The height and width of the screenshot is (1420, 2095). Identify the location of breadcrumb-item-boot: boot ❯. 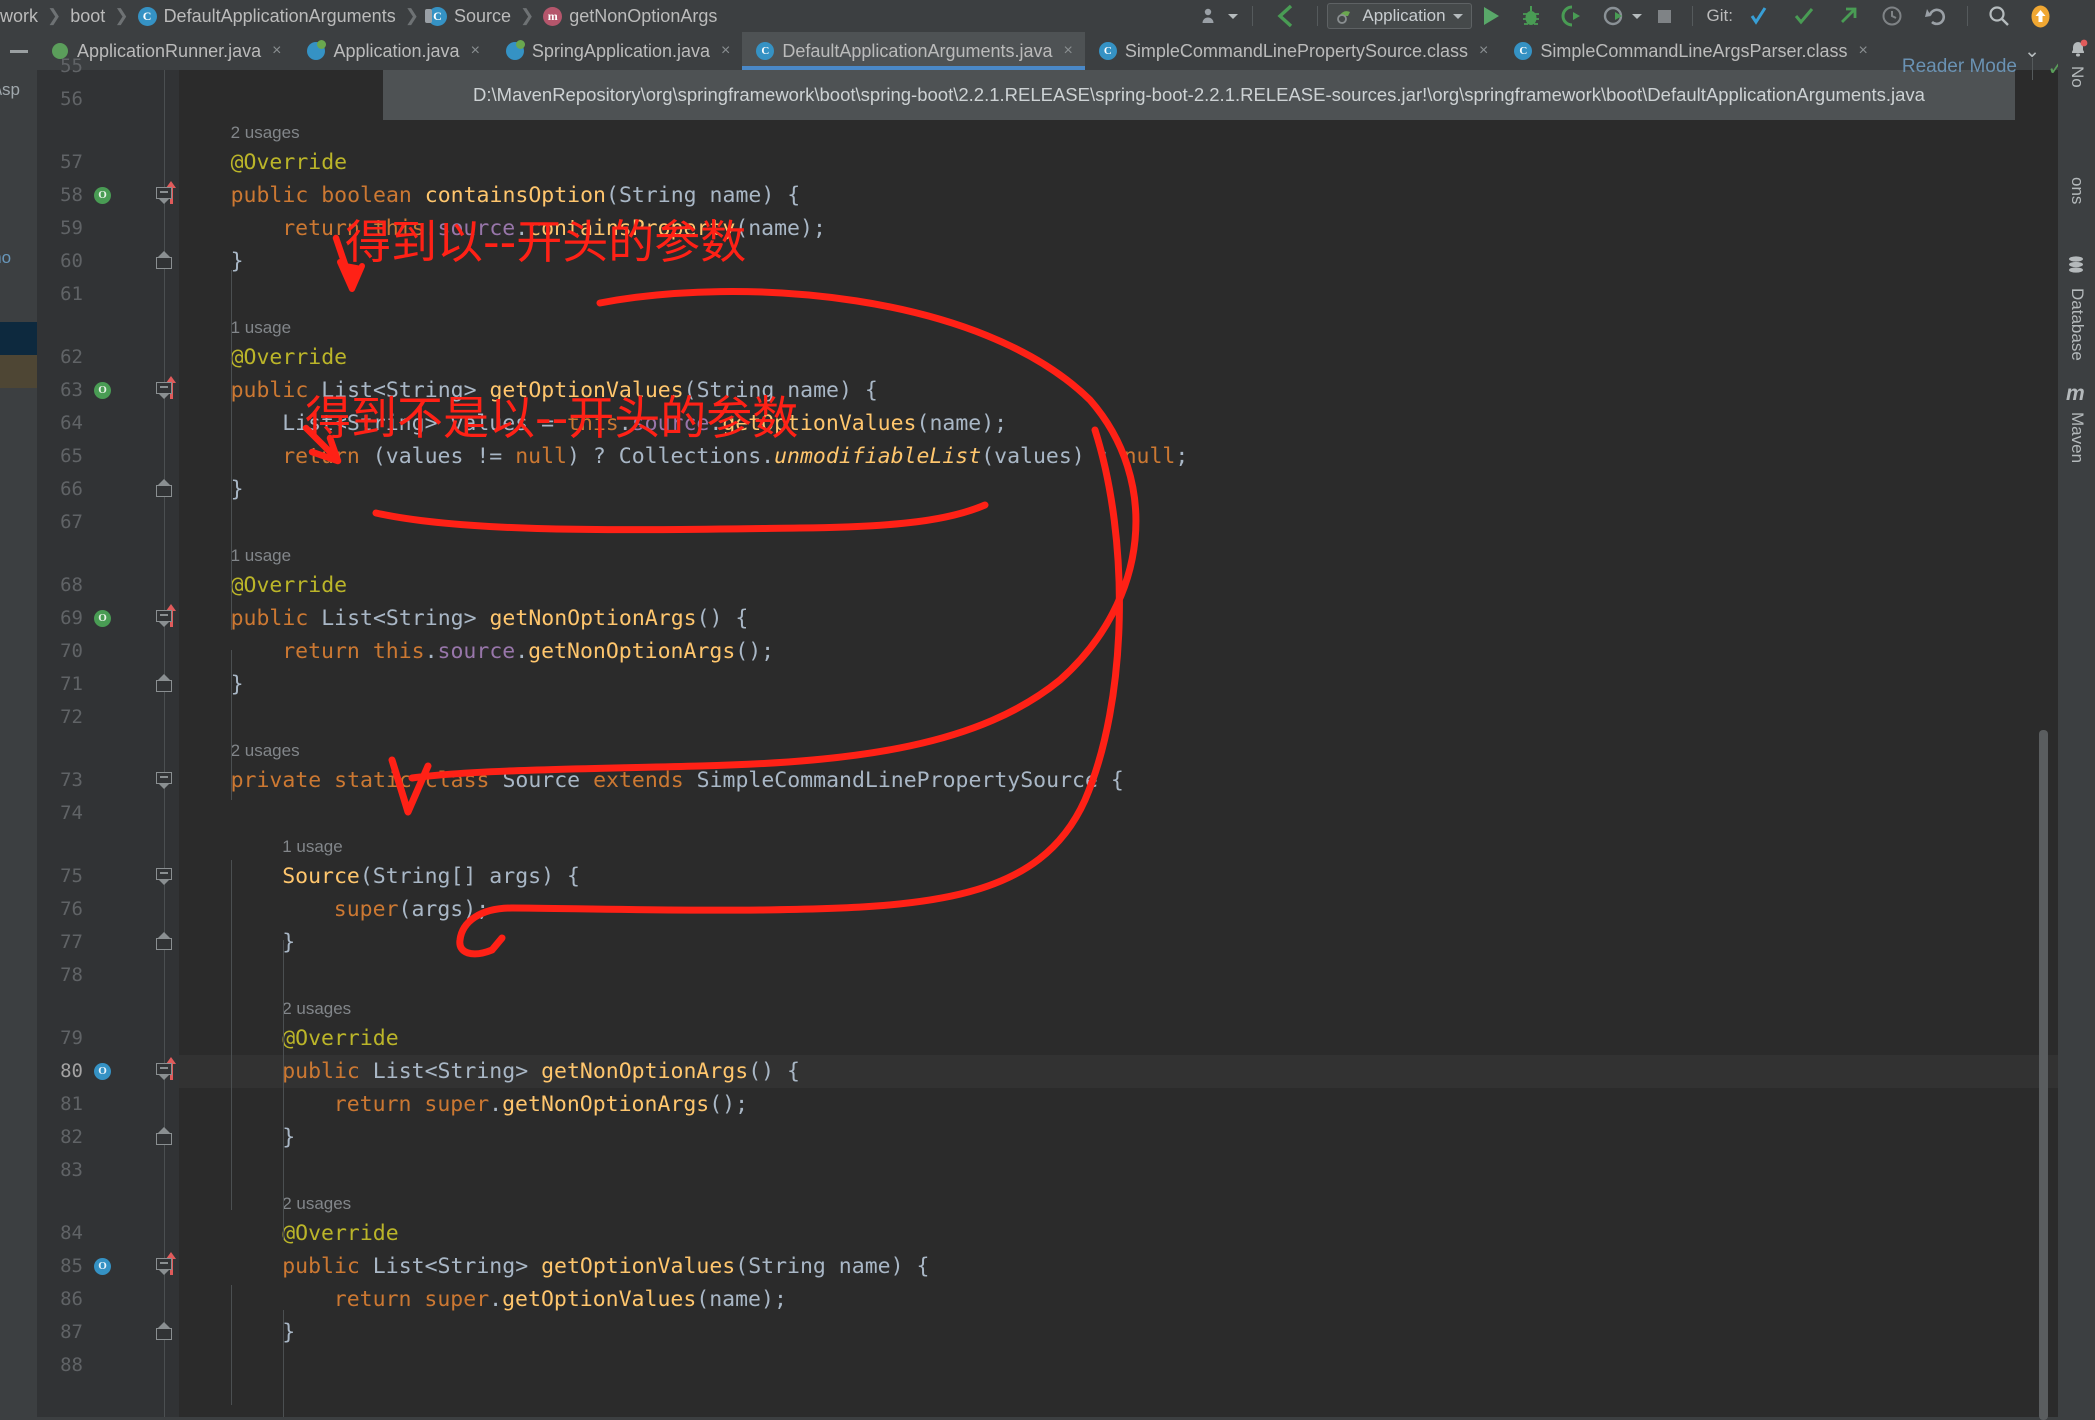
(103, 16).